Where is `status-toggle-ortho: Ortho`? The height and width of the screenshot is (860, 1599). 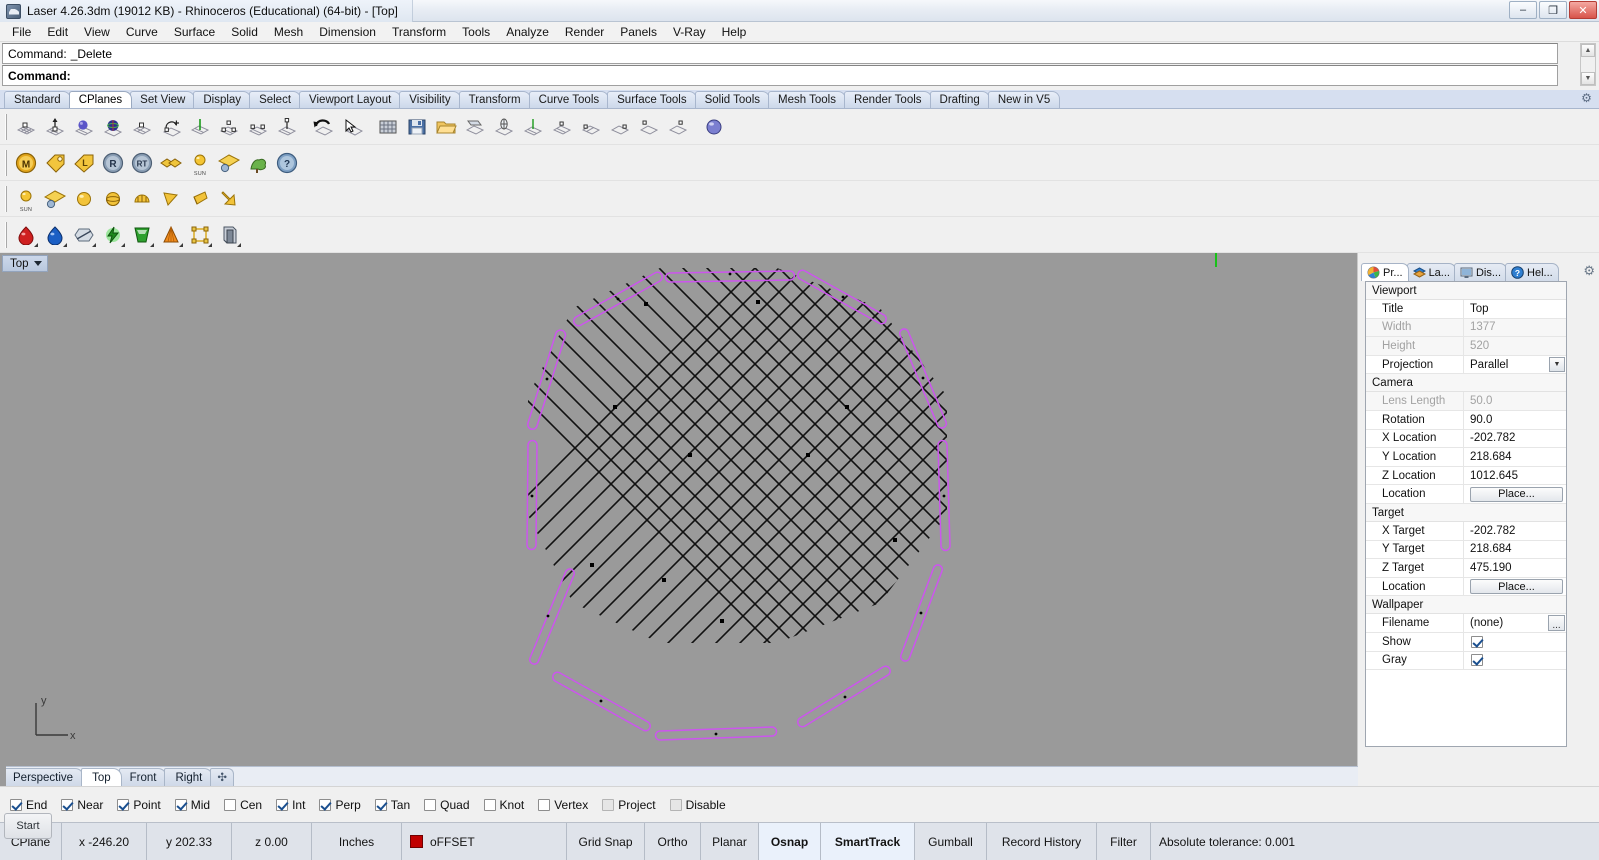
status-toggle-ortho: Ortho is located at coordinates (673, 841).